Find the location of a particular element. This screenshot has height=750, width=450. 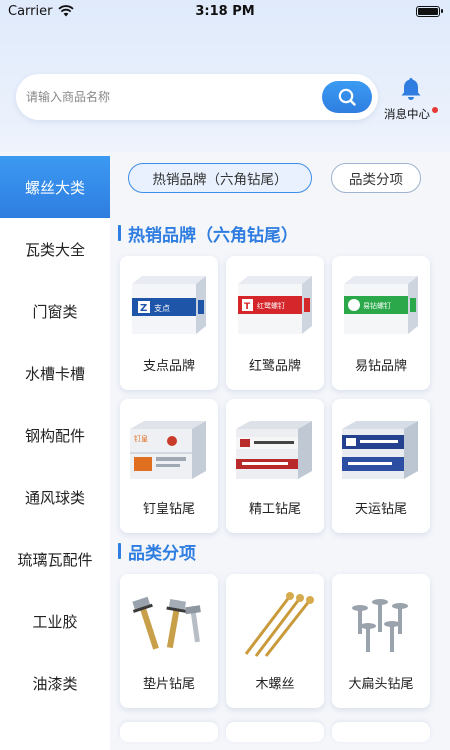

section-title-text: 热销品牌（六角钻尾） is located at coordinates (213, 235).